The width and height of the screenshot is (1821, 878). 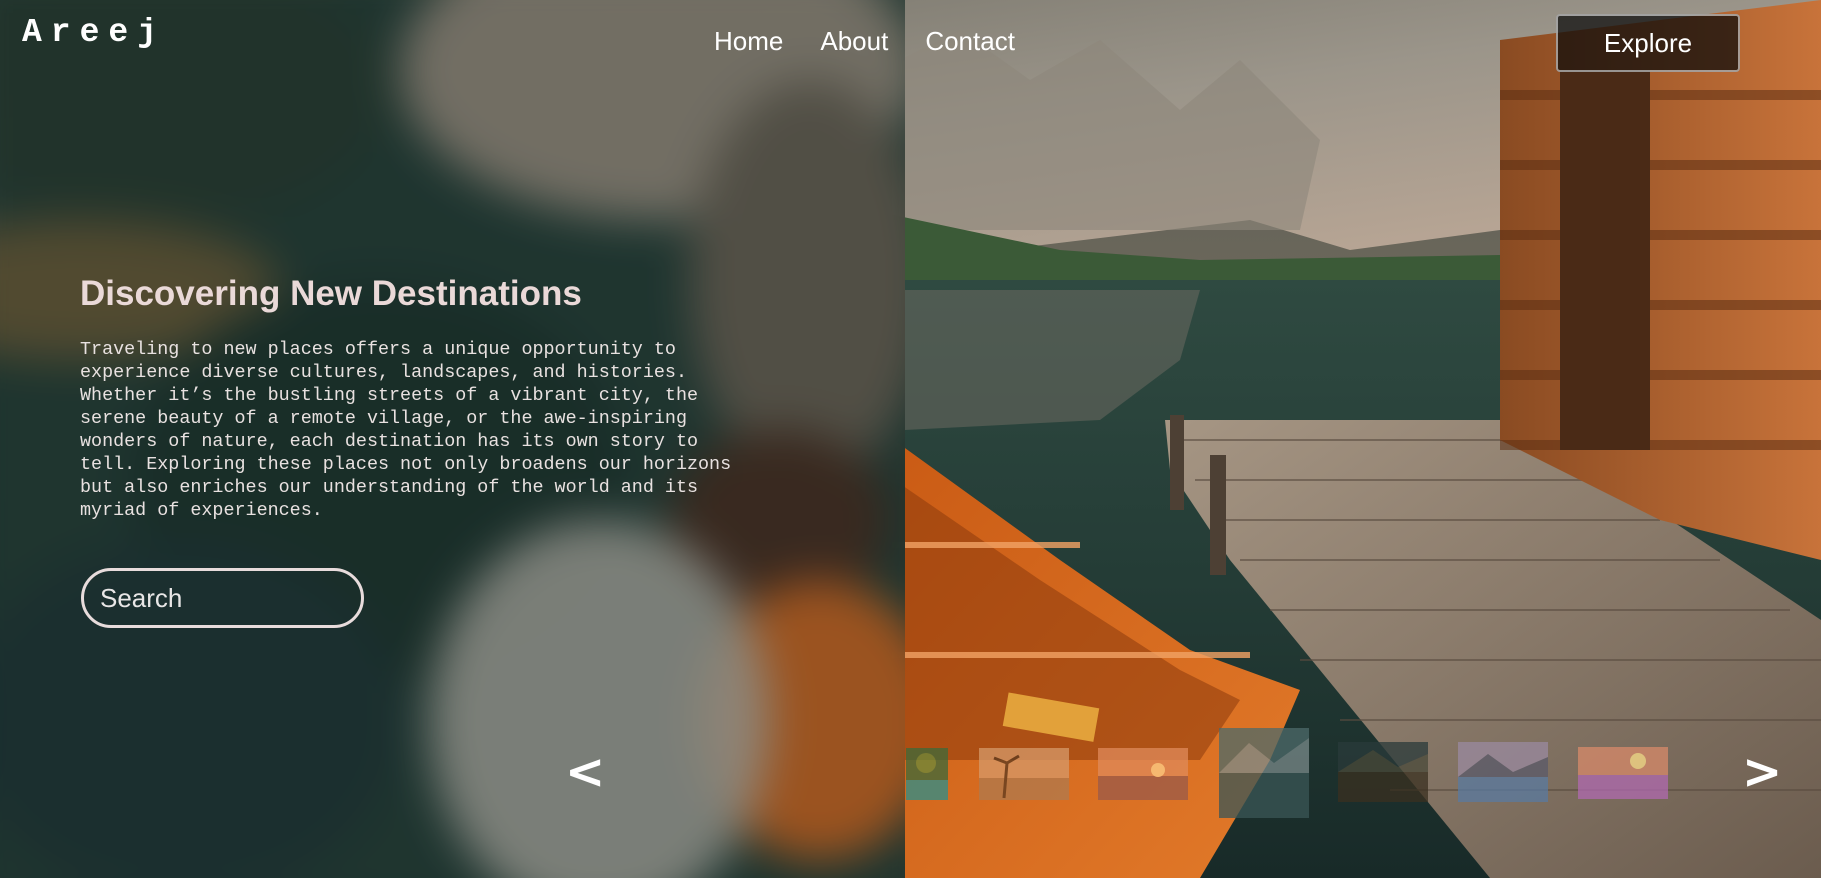 I want to click on search-input, so click(x=222, y=598).